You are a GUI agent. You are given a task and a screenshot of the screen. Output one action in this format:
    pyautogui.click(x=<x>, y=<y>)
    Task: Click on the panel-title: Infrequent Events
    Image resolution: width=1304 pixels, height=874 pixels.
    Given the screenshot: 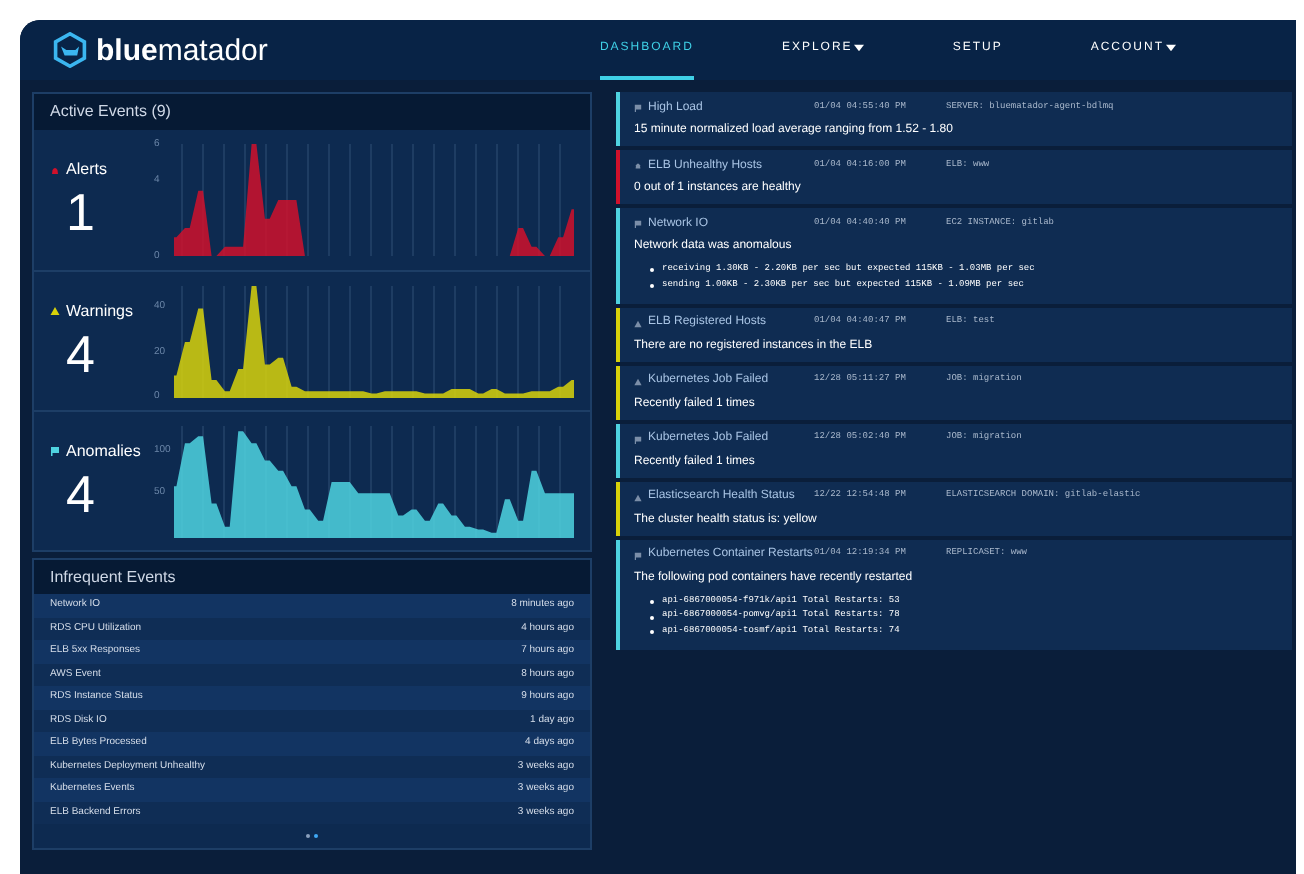 What is the action you would take?
    pyautogui.click(x=113, y=577)
    